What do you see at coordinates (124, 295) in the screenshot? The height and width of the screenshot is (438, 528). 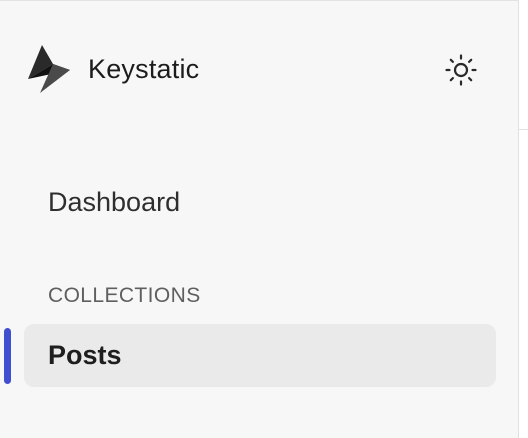 I see `collections-heading: COLLECTIONS` at bounding box center [124, 295].